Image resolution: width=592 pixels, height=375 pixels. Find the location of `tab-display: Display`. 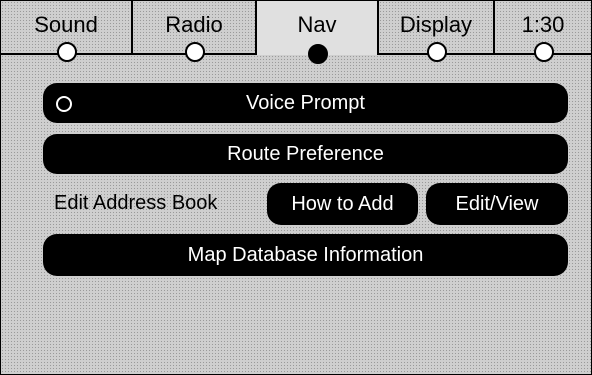

tab-display: Display is located at coordinates (437, 31).